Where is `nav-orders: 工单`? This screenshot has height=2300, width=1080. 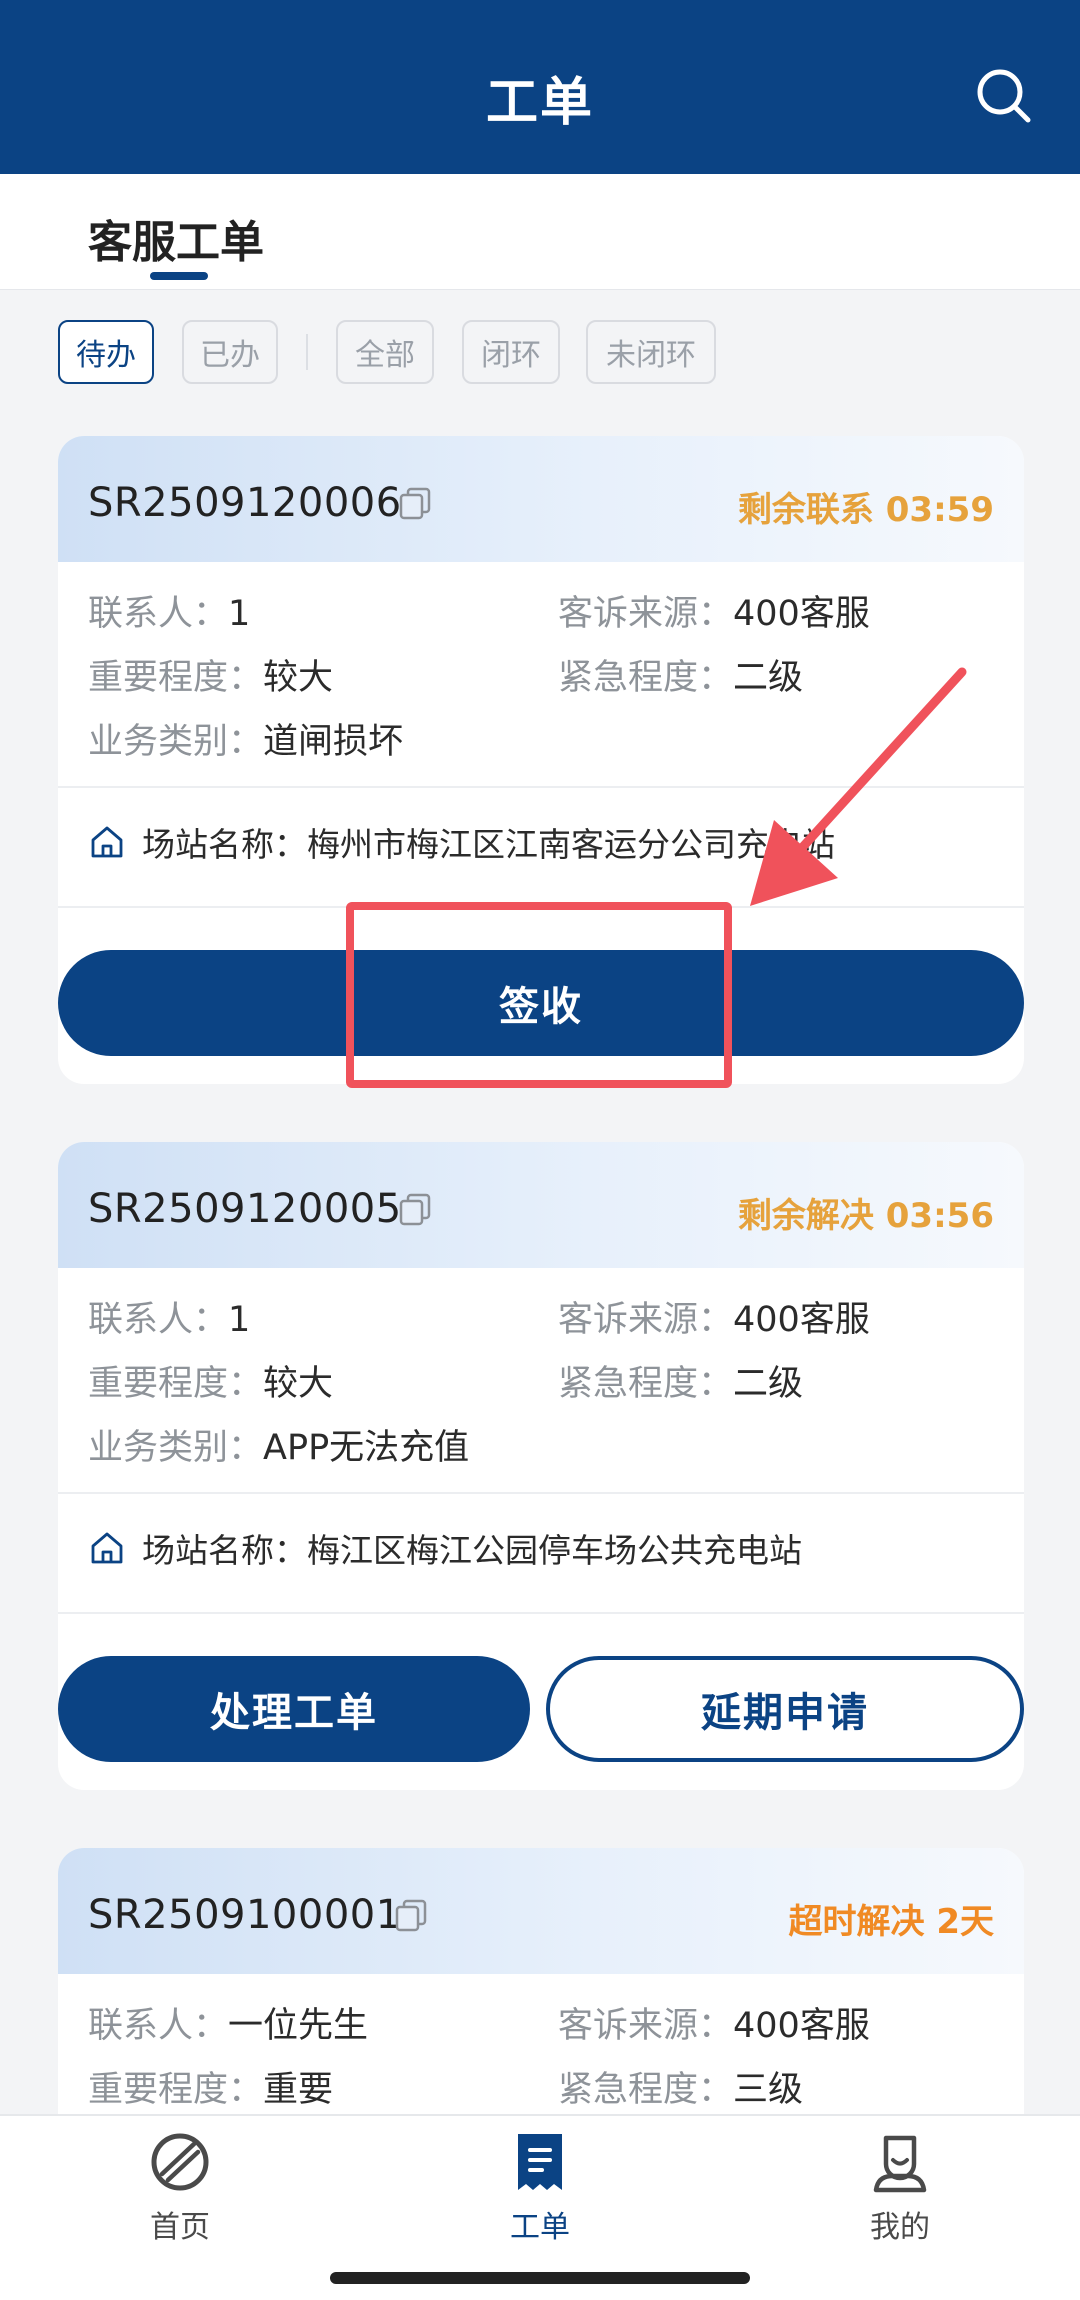
nav-orders: 工单 is located at coordinates (540, 2188).